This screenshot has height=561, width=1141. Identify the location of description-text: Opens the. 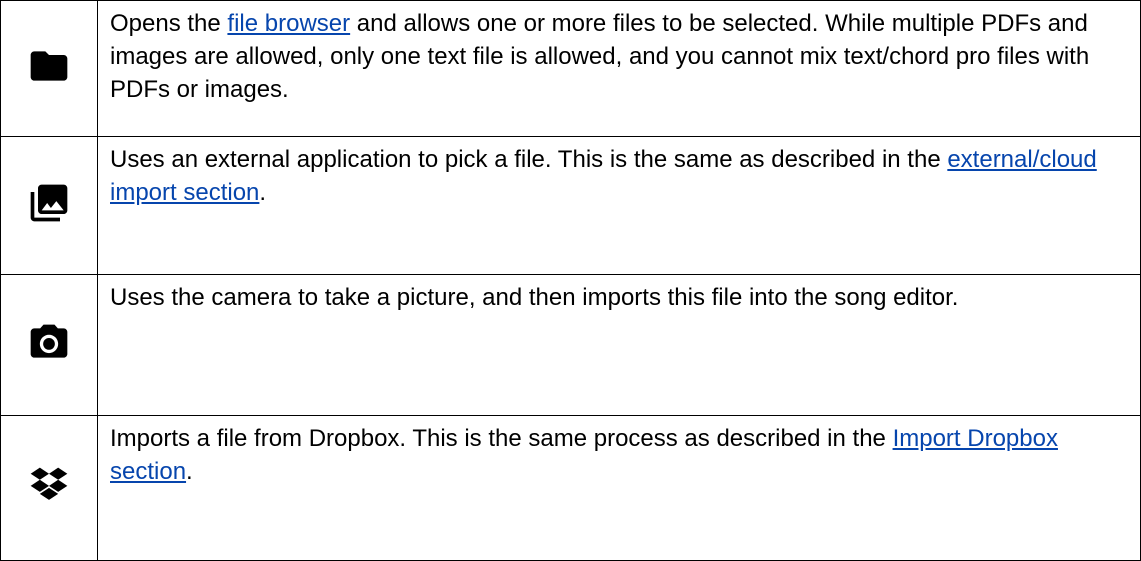
(169, 23).